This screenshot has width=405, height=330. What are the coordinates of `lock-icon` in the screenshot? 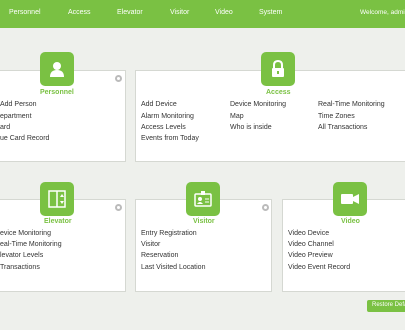 It's located at (278, 69).